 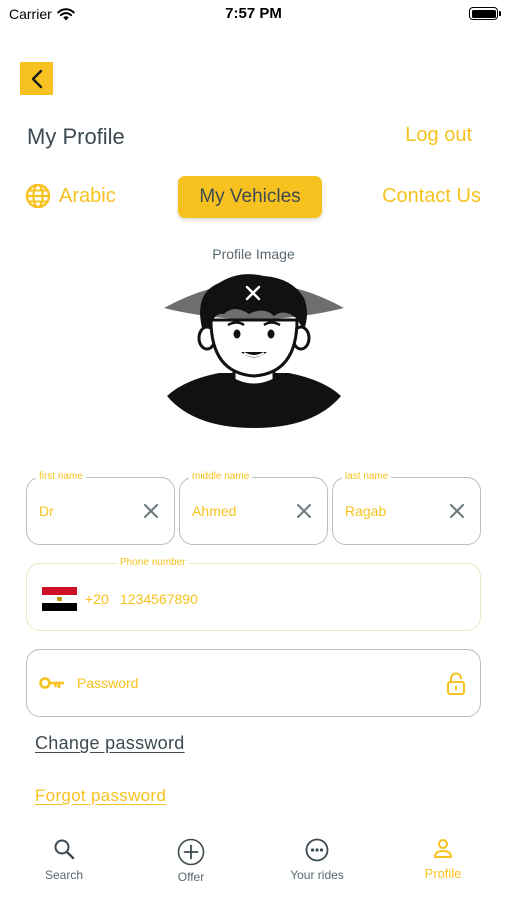 I want to click on change-password-link: Change password, so click(x=110, y=743).